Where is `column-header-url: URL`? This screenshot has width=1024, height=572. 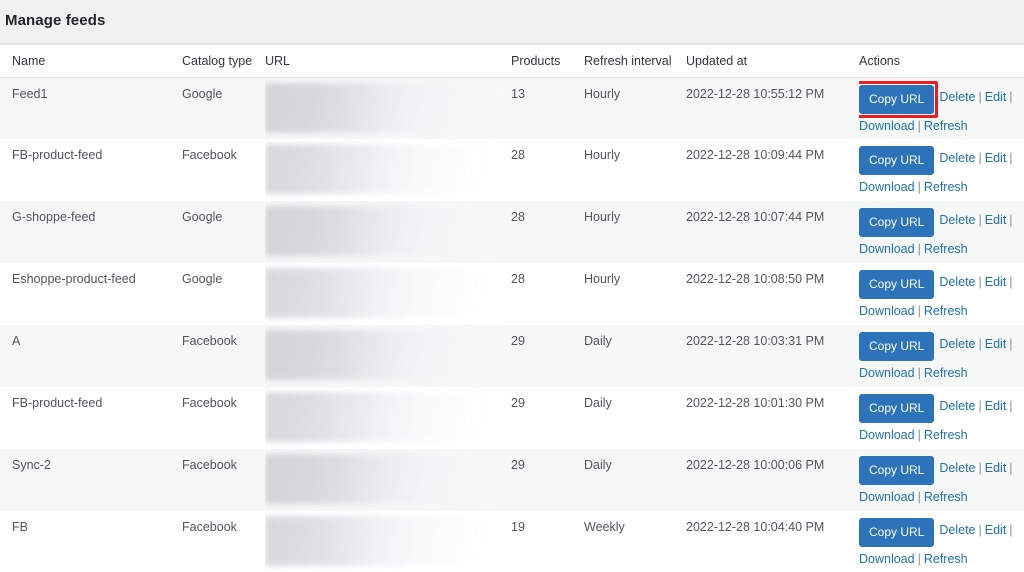 column-header-url: URL is located at coordinates (388, 62).